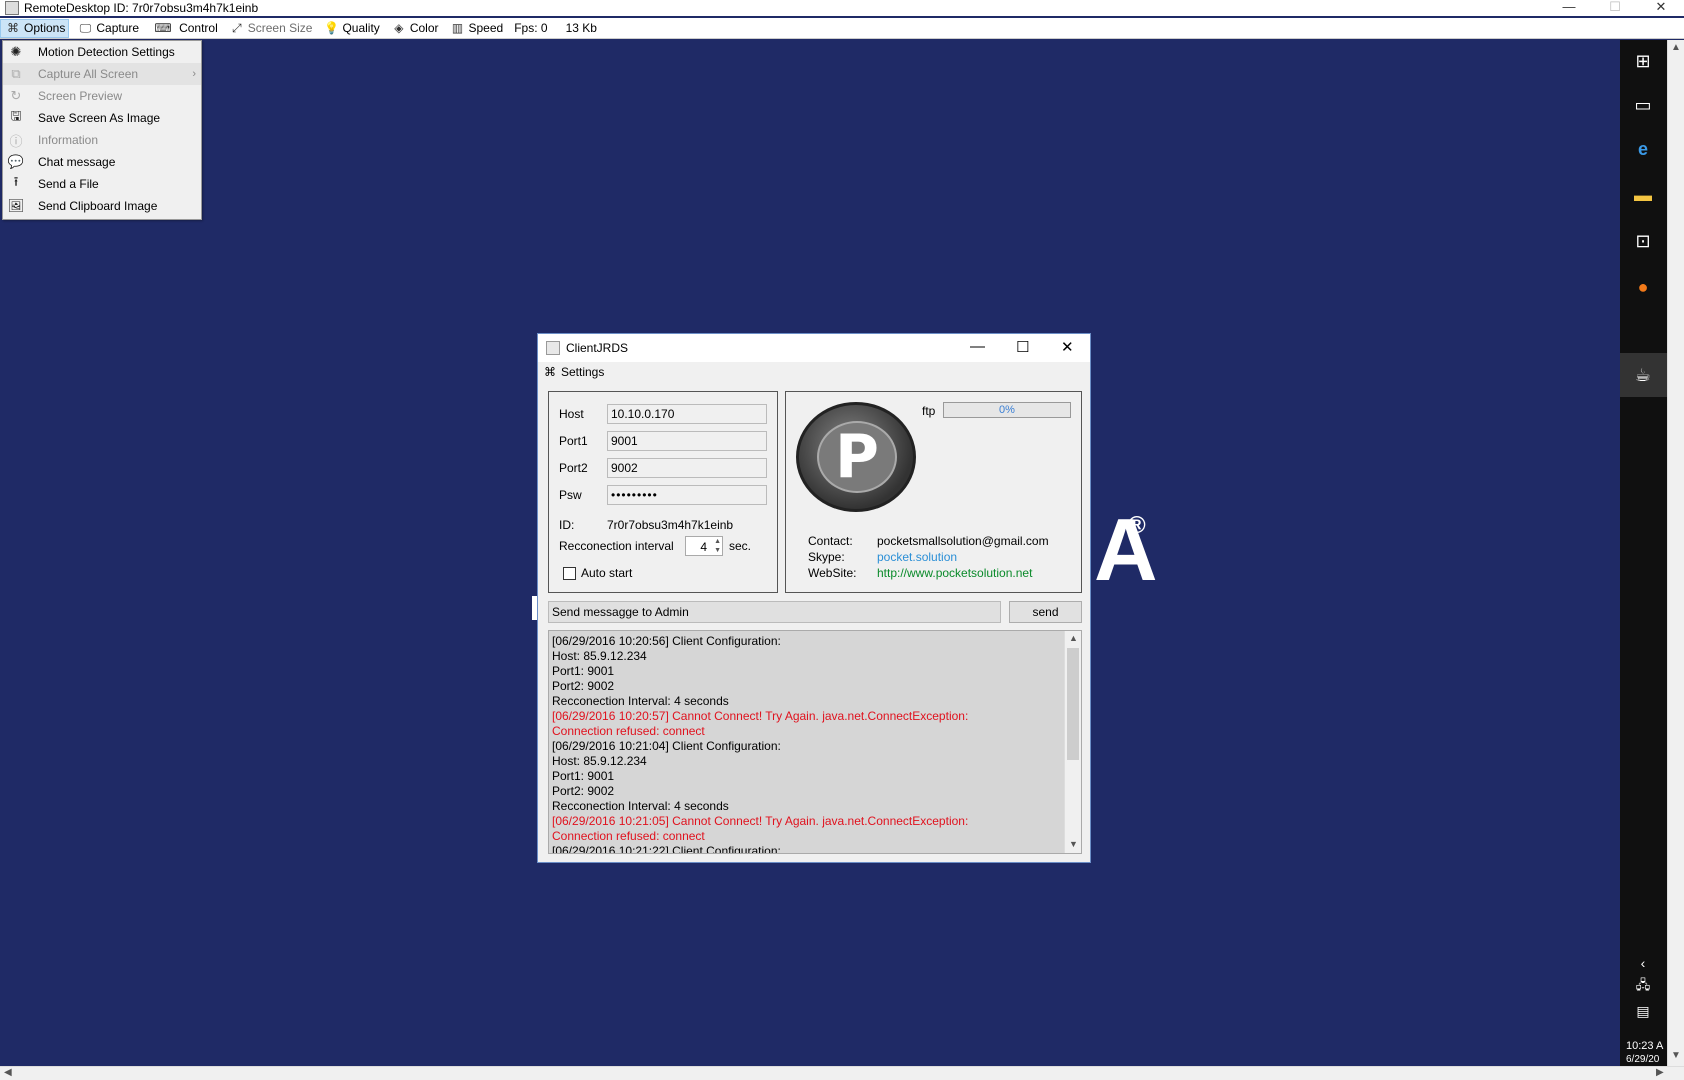  What do you see at coordinates (85, 27) in the screenshot?
I see `monitor-icon: 🖵` at bounding box center [85, 27].